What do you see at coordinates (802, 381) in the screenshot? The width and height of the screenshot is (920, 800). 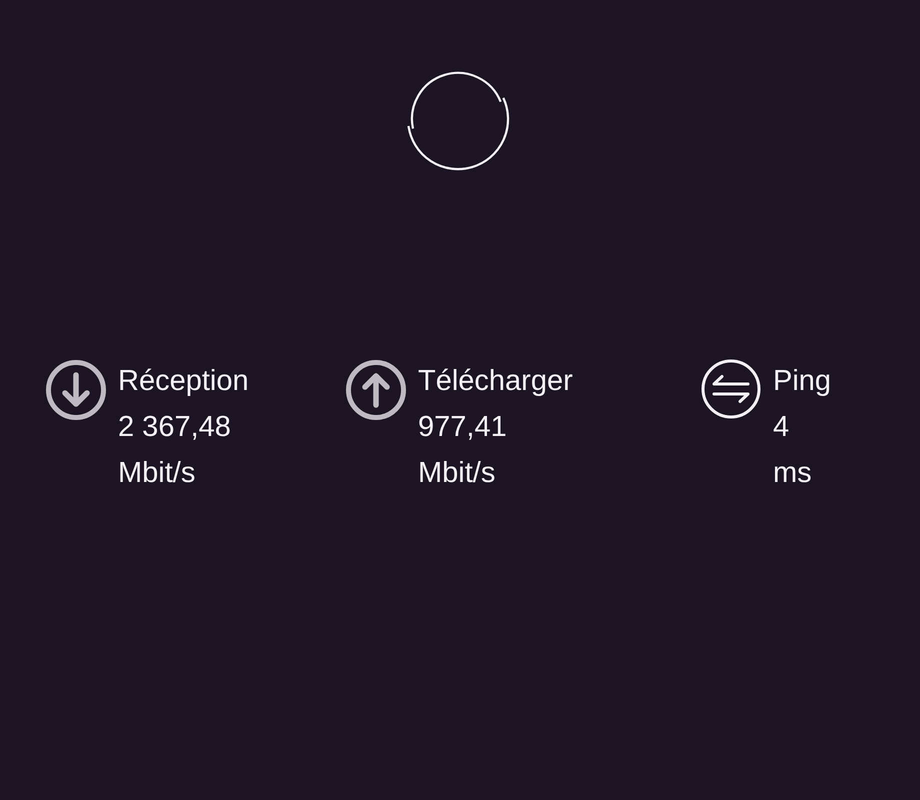 I see `metric-label: Ping` at bounding box center [802, 381].